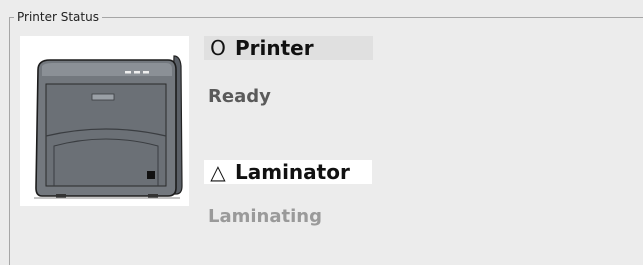 This screenshot has width=643, height=265. What do you see at coordinates (274, 48) in the screenshot?
I see `printer-title: Printer` at bounding box center [274, 48].